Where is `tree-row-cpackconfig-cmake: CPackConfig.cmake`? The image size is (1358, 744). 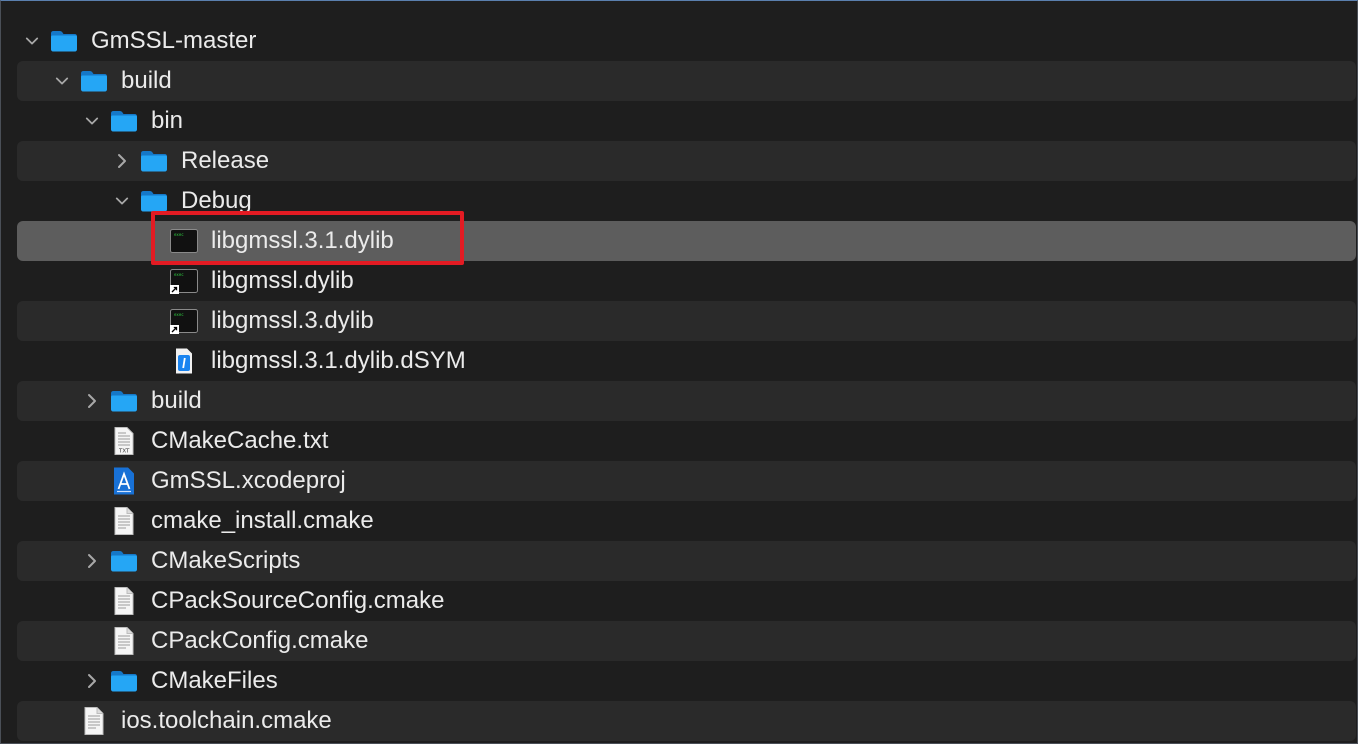 tree-row-cpackconfig-cmake: CPackConfig.cmake is located at coordinates (686, 641).